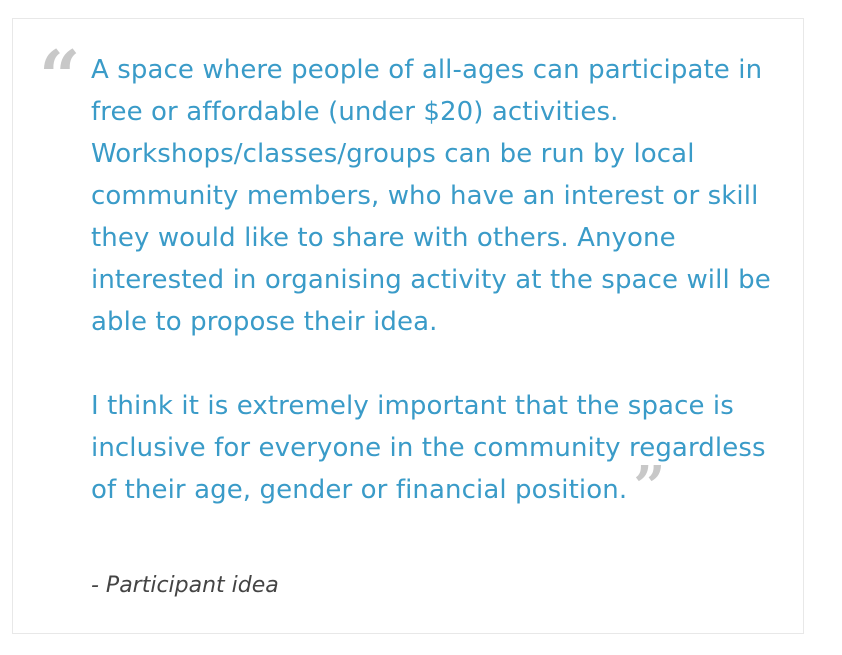 This screenshot has height=655, width=842. What do you see at coordinates (59, 76) in the screenshot?
I see `open-quote-icon: “` at bounding box center [59, 76].